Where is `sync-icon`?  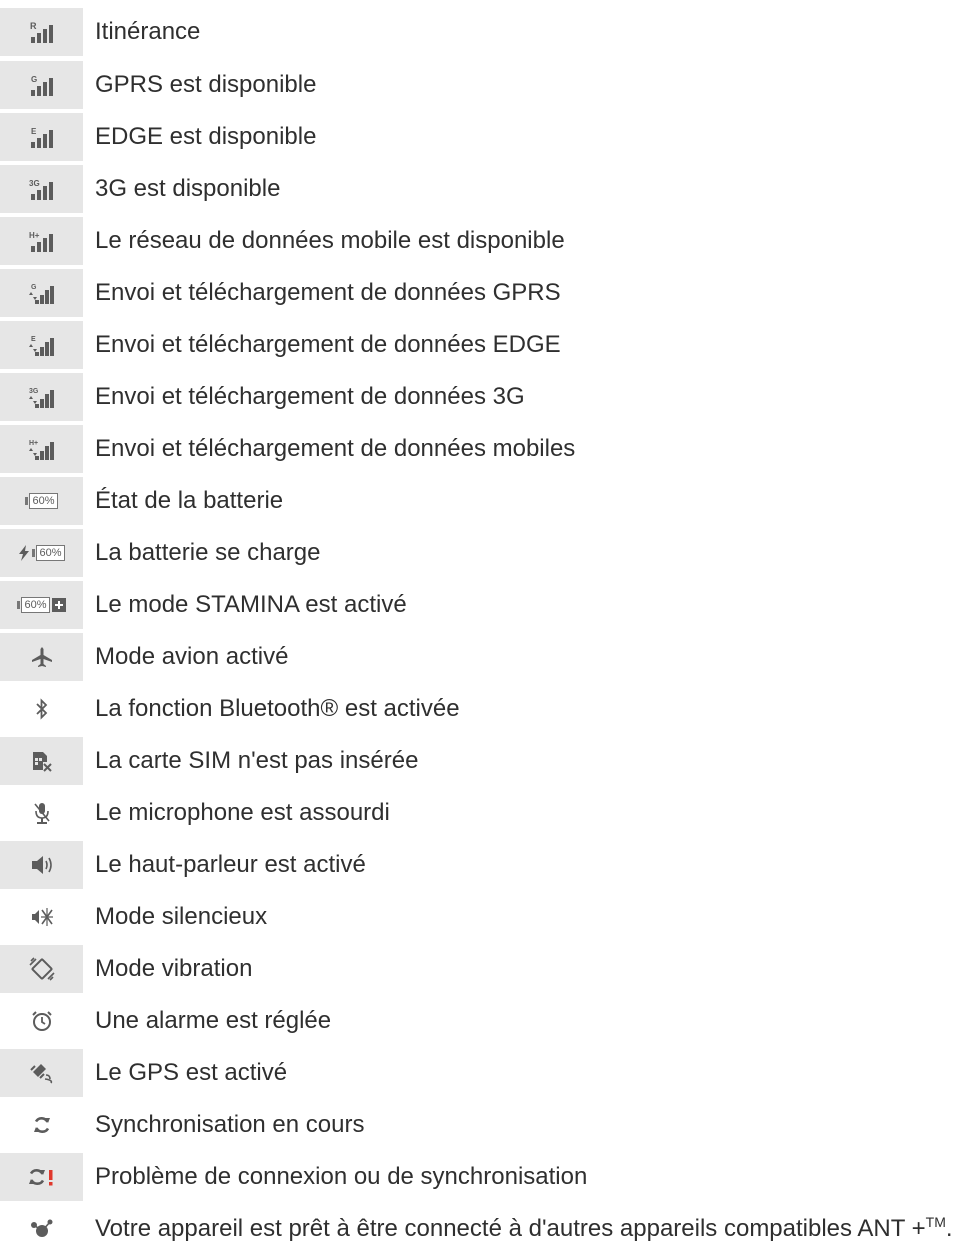 sync-icon is located at coordinates (41, 1125).